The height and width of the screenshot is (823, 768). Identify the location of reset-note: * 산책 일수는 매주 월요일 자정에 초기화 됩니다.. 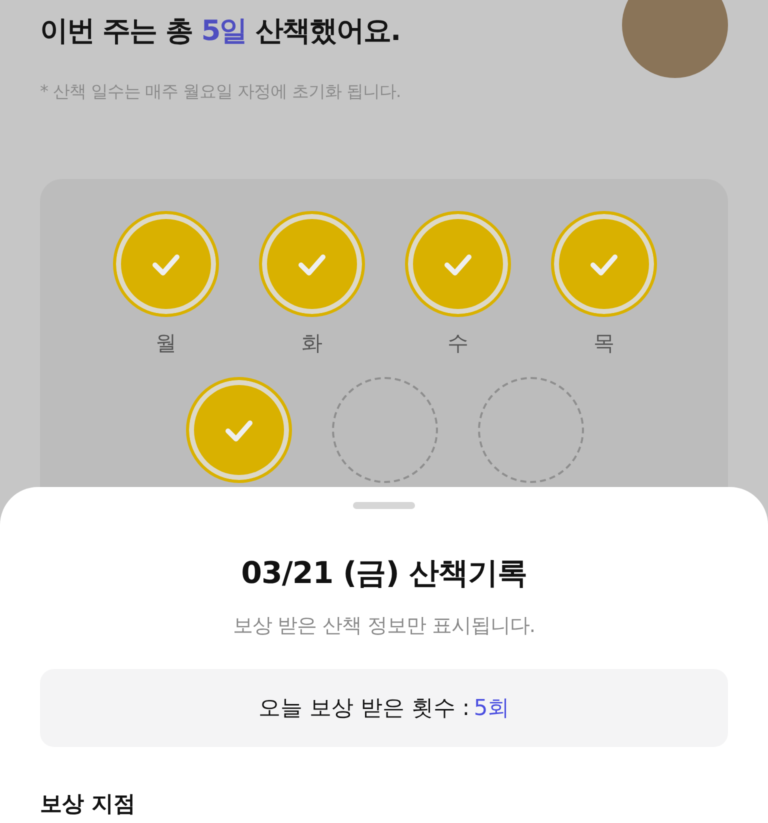
(220, 92).